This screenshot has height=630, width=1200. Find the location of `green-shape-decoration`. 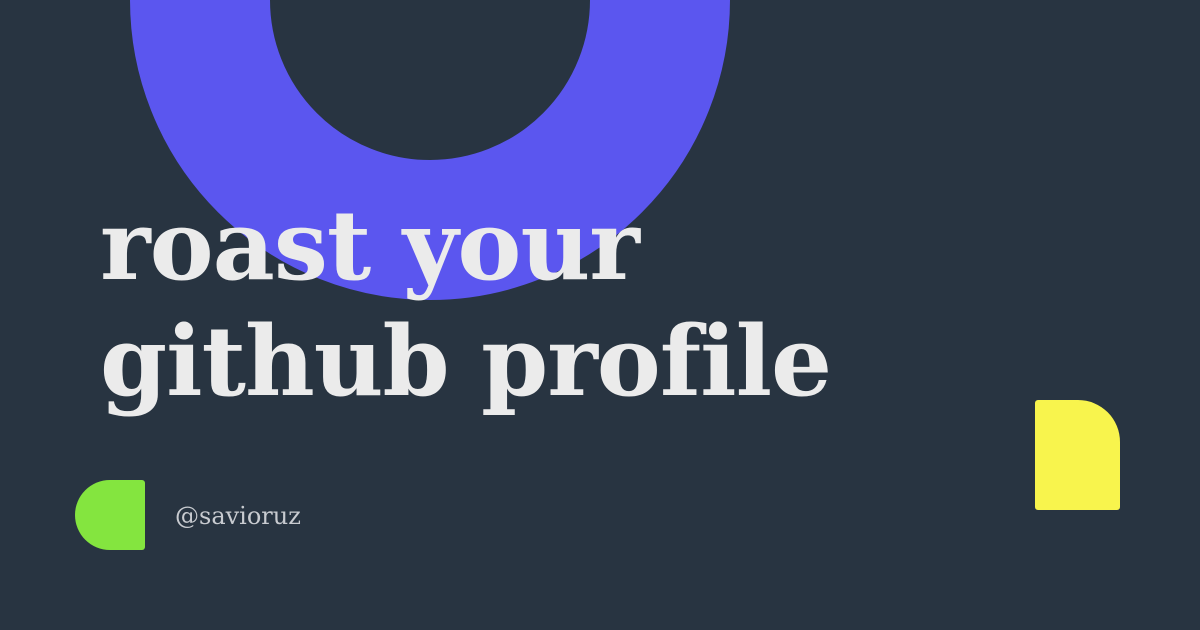

green-shape-decoration is located at coordinates (110, 515).